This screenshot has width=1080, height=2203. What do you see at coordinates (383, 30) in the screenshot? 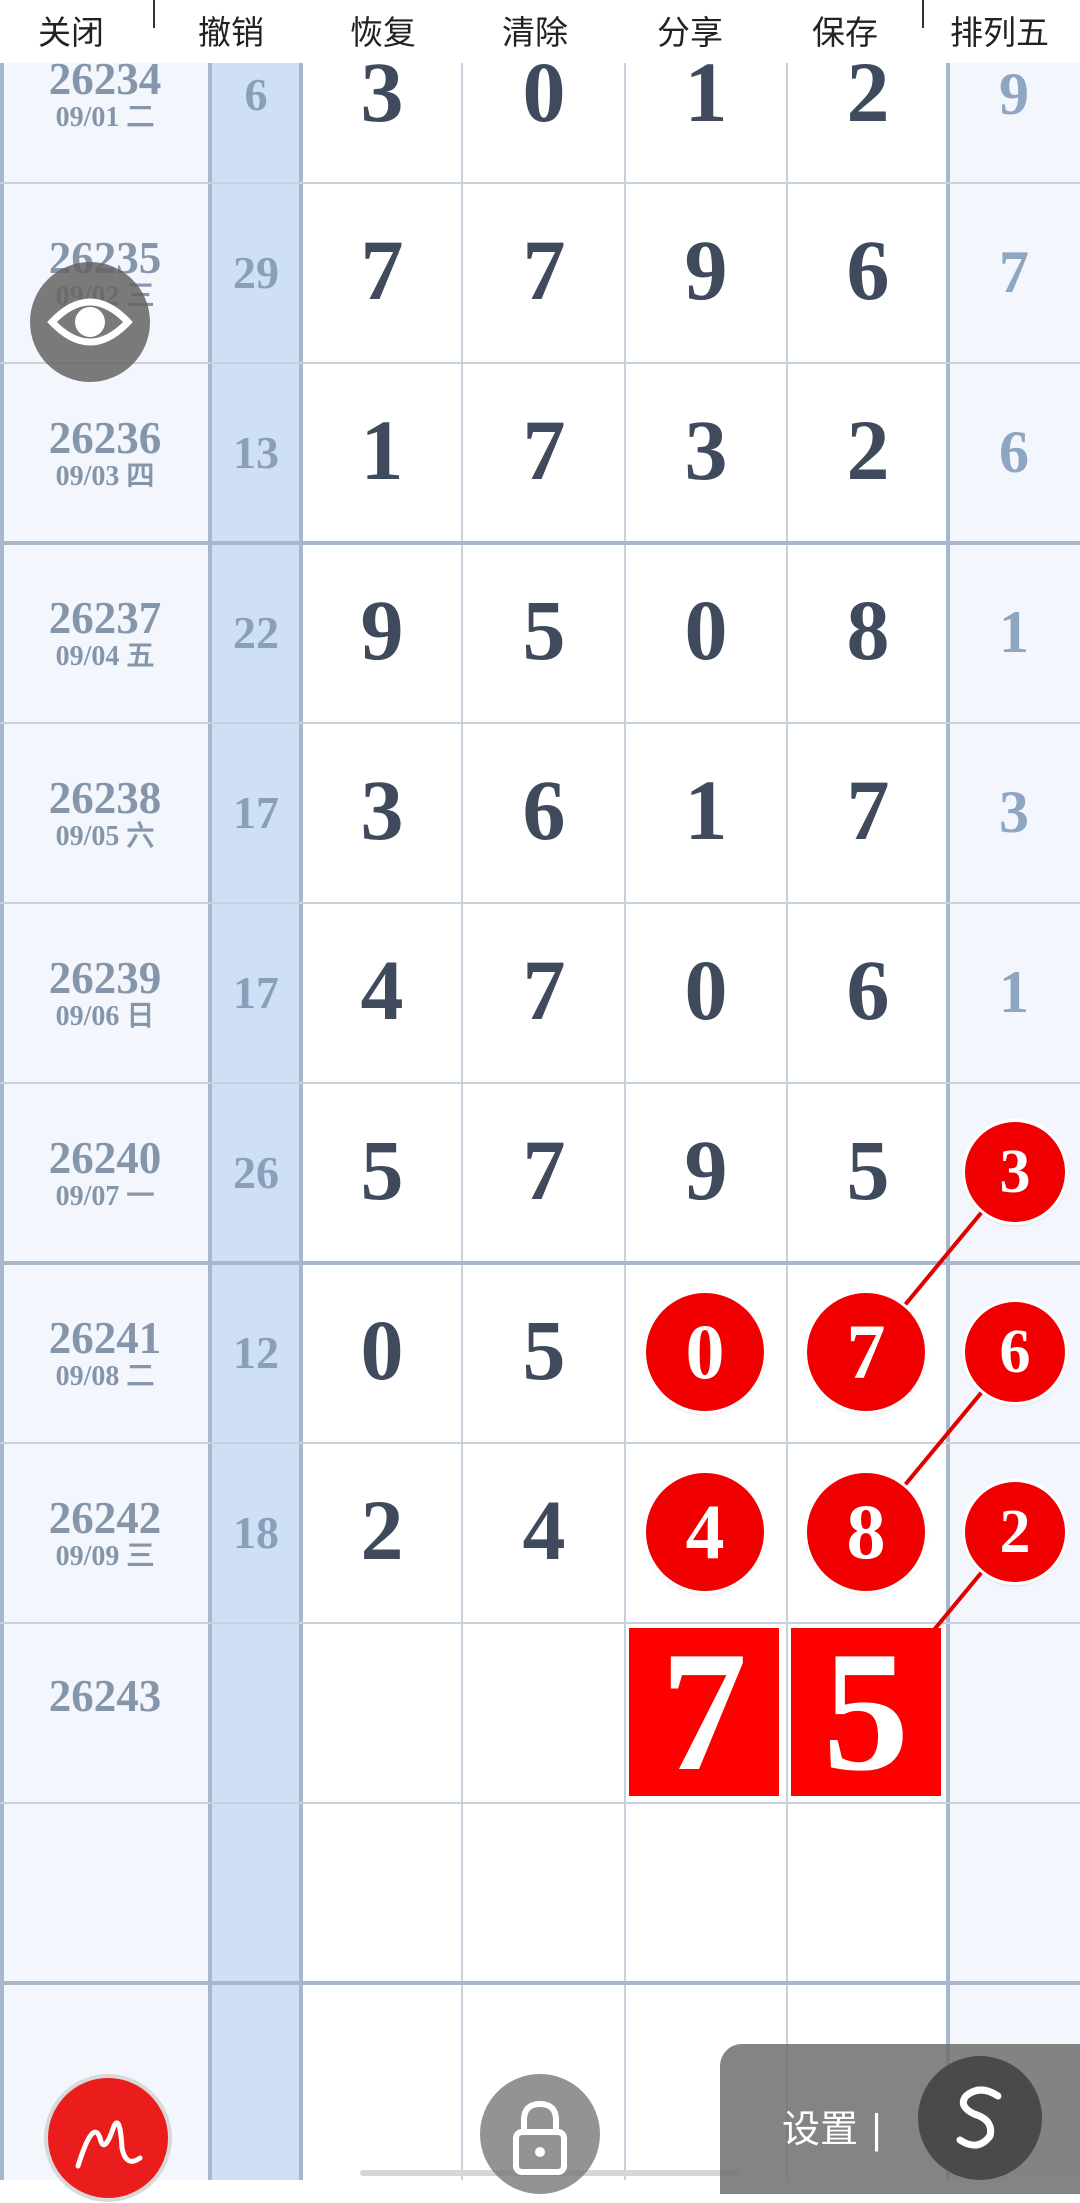
I see `redo-button: 恢复` at bounding box center [383, 30].